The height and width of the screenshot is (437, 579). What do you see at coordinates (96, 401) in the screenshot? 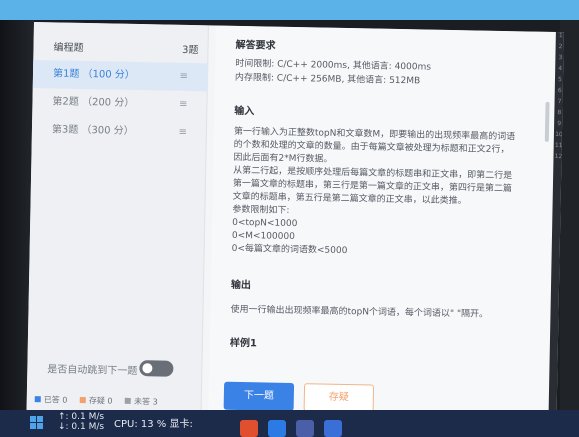
I see `legend-doubtful: 存疑 0` at bounding box center [96, 401].